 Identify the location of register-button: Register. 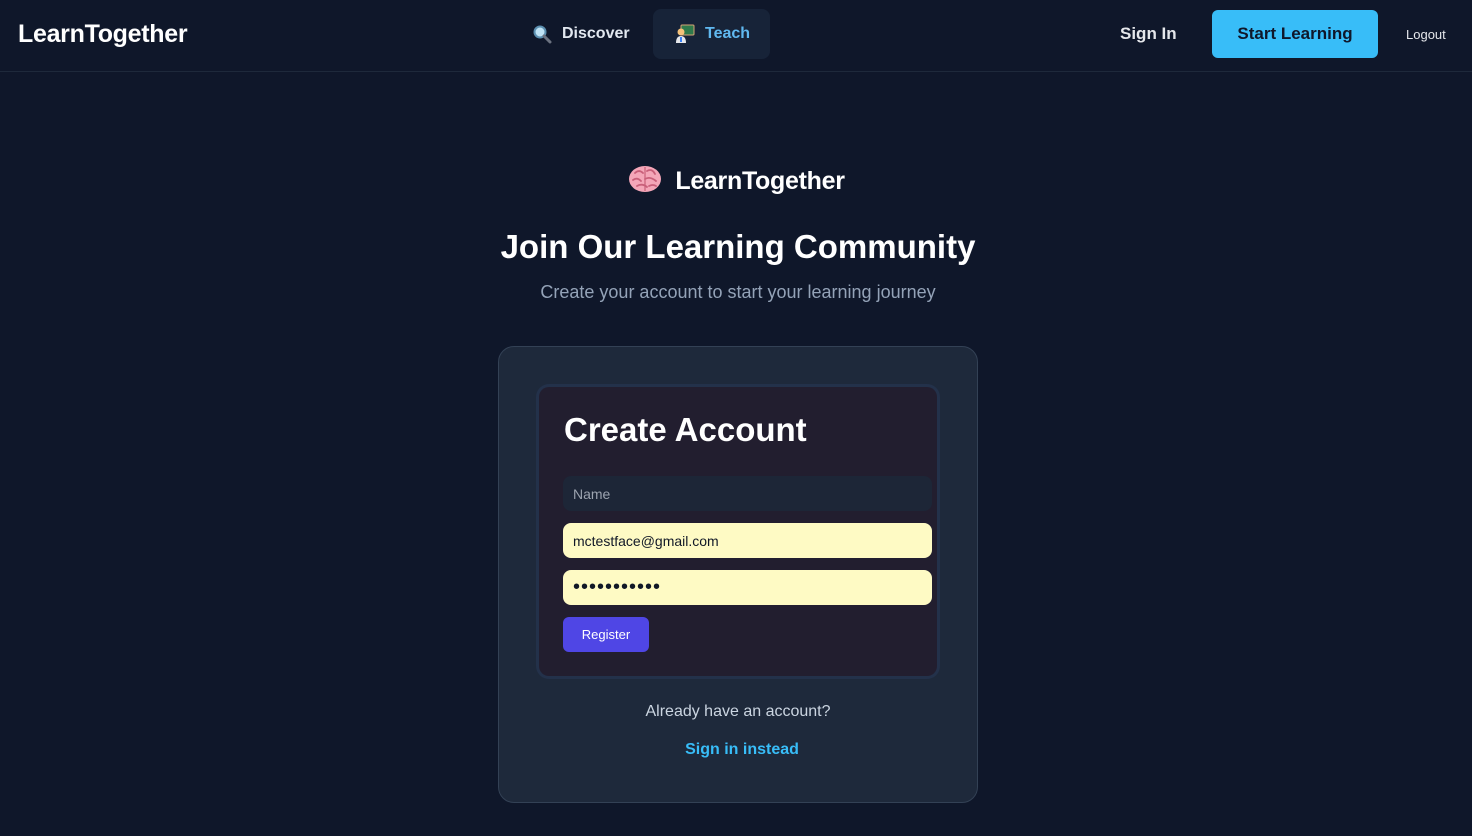
(606, 634).